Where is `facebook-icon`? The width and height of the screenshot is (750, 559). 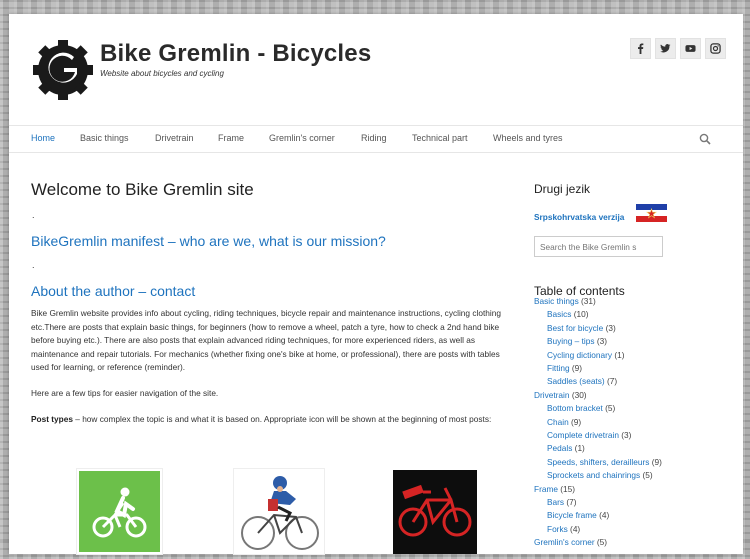
facebook-icon is located at coordinates (640, 48).